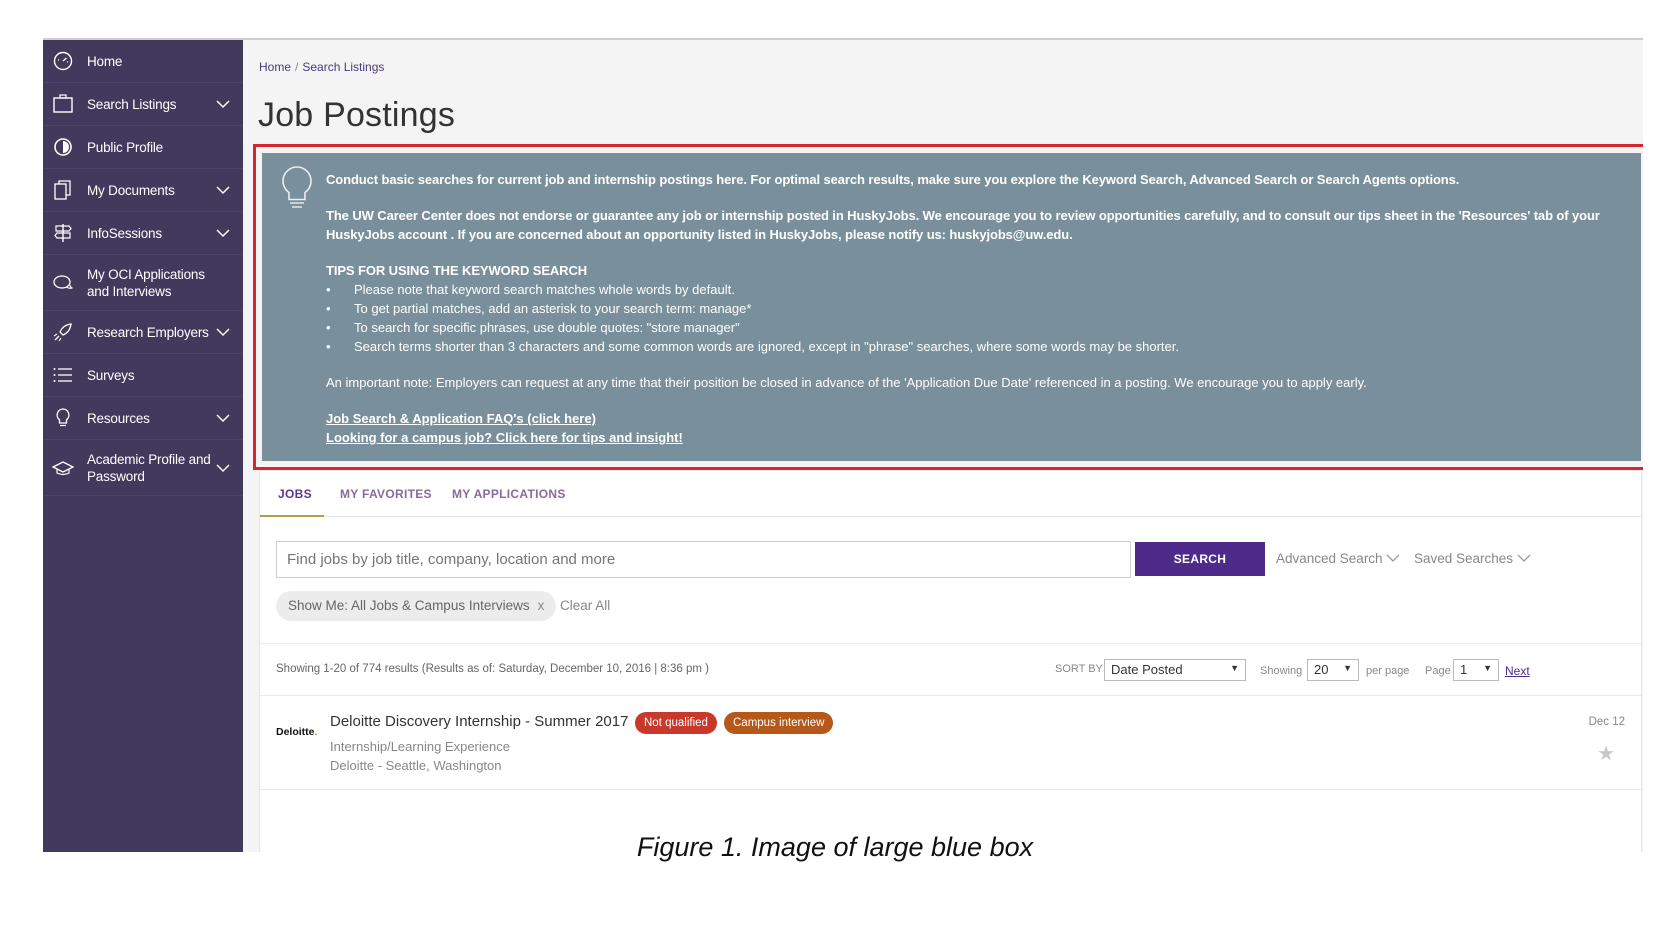 The image size is (1670, 946). Describe the element at coordinates (146, 282) in the screenshot. I see `sidebar-item-label: My OCI Applications and Interviews` at that location.